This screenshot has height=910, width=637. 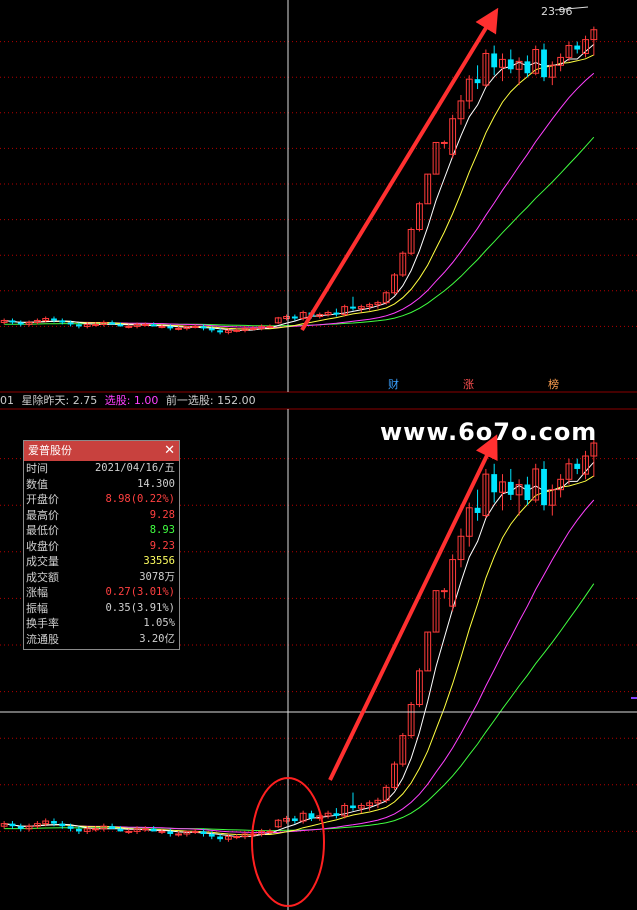 What do you see at coordinates (131, 400) in the screenshot?
I see `indicator-xg: 选股: 1.00` at bounding box center [131, 400].